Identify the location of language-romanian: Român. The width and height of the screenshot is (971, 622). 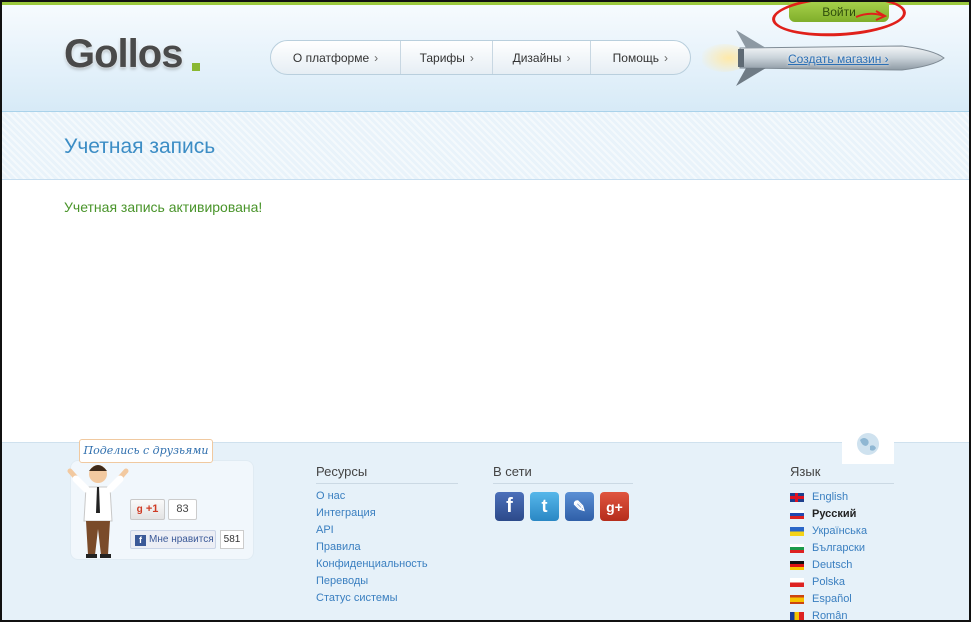
(828, 614).